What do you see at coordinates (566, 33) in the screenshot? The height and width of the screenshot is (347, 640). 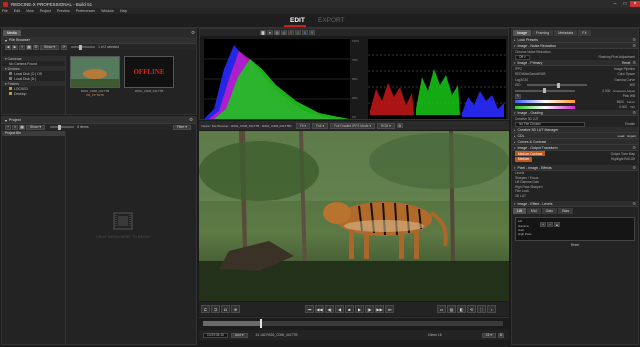 I see `tab-metadata: Metadata` at bounding box center [566, 33].